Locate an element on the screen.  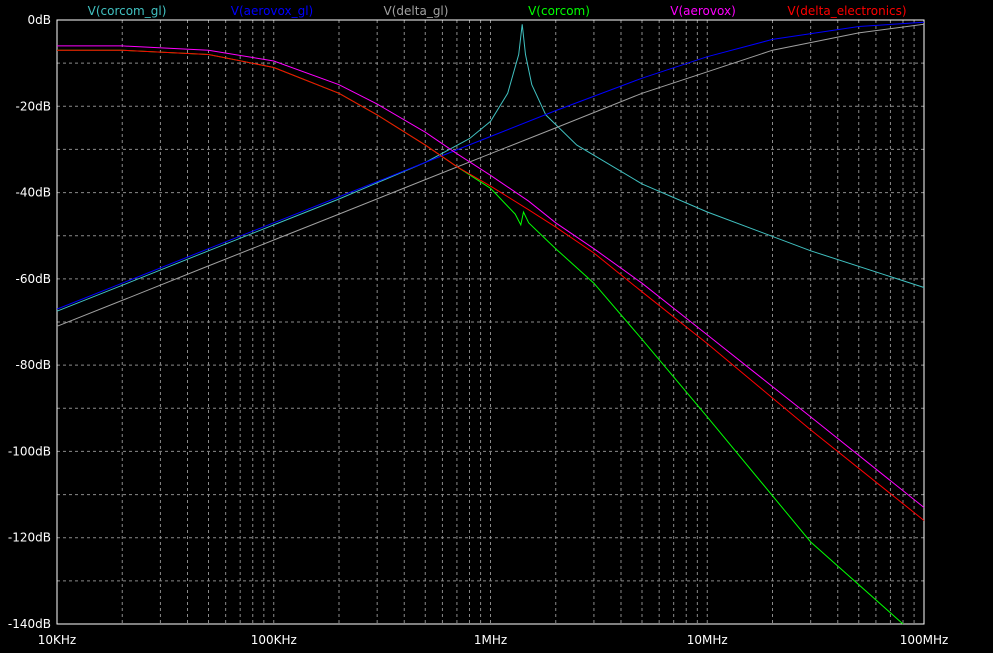
x-tick-label: 100MHz is located at coordinates (924, 640).